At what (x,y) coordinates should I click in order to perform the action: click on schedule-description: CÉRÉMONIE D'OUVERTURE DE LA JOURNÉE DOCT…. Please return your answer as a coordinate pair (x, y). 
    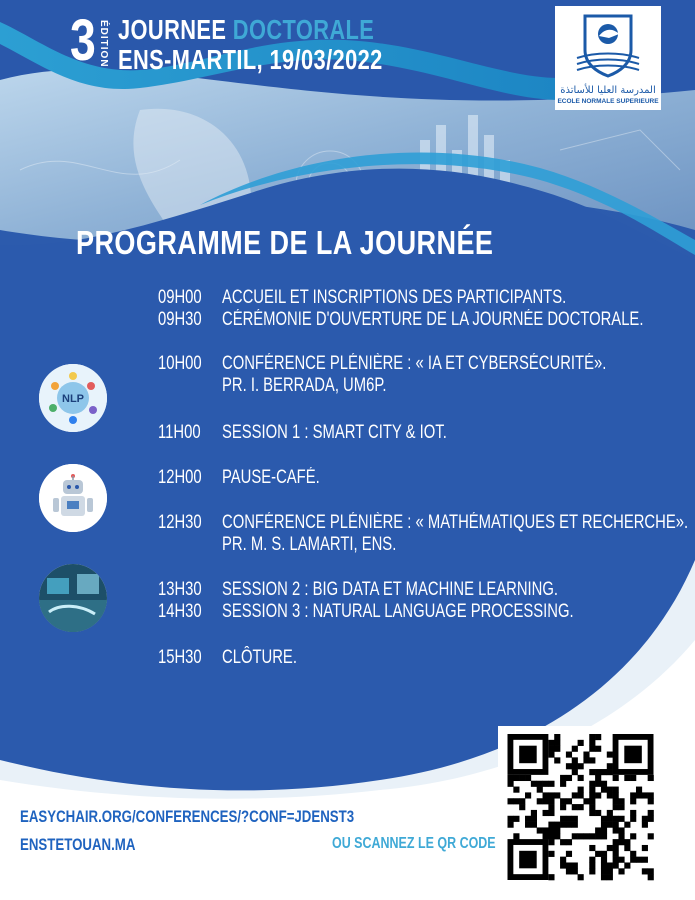
    Looking at the image, I should click on (433, 319).